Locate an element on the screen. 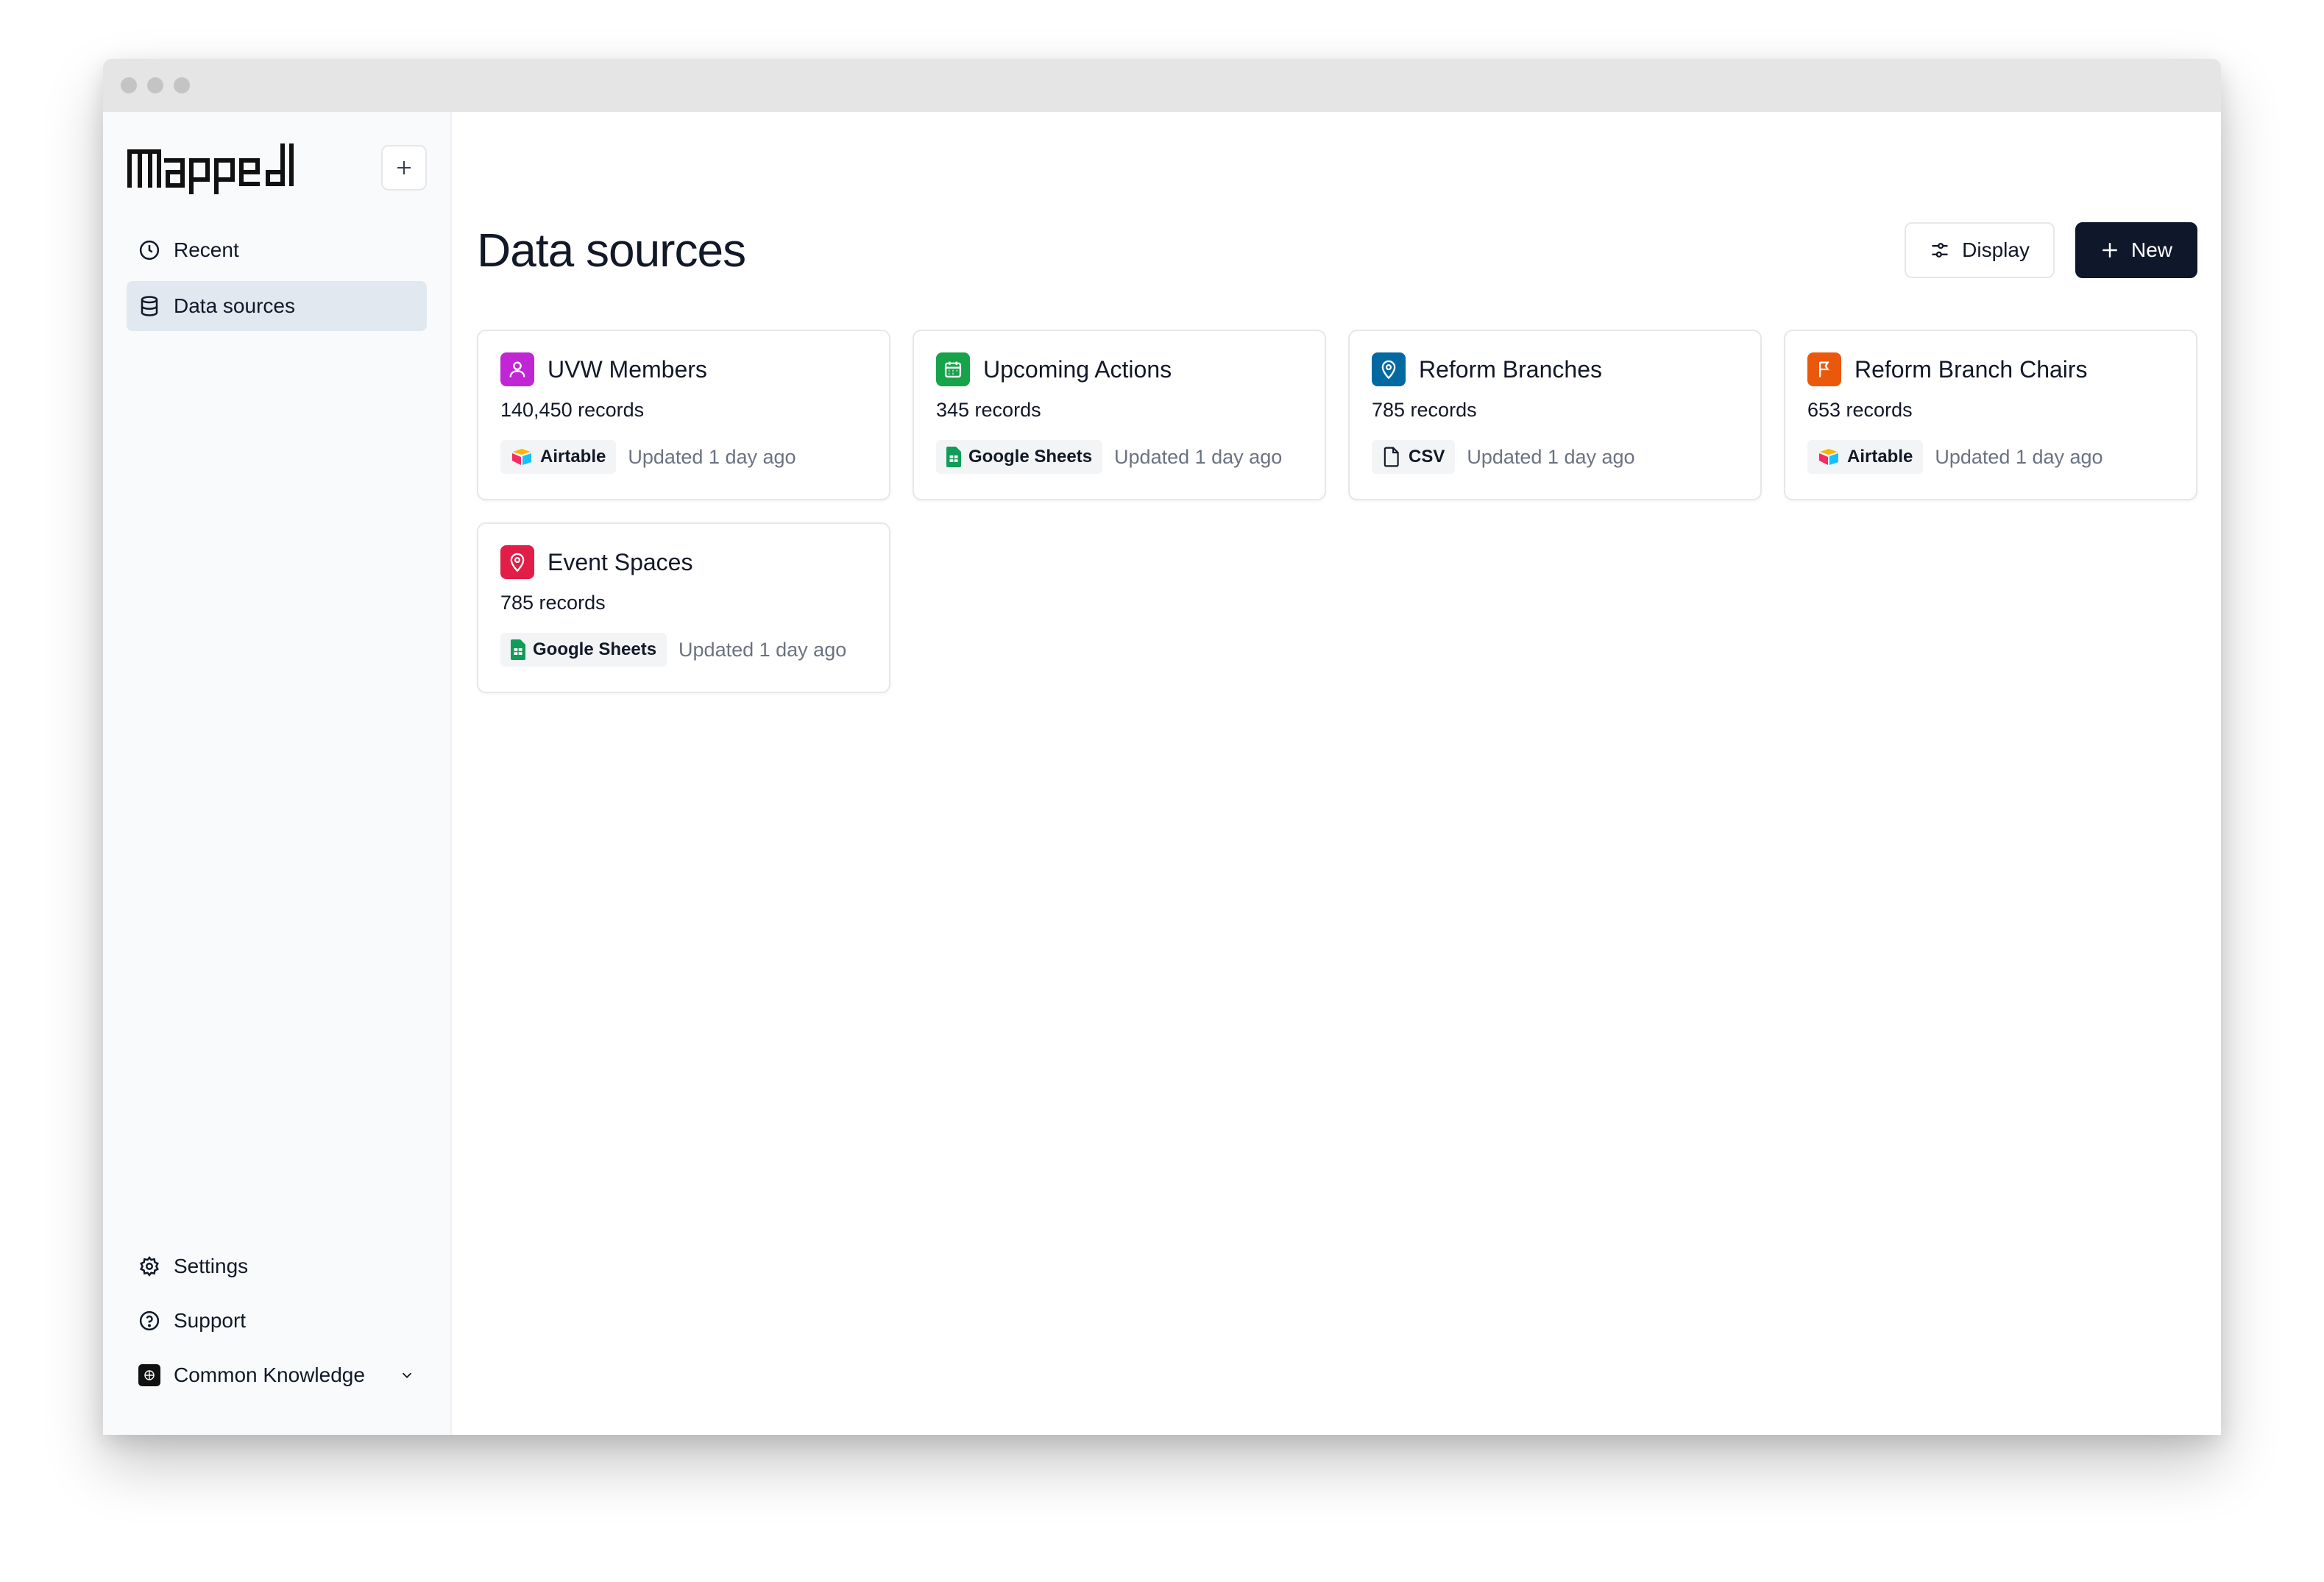 This screenshot has width=2324, height=1582. workspace-switcher: Common Knowledge is located at coordinates (277, 1376).